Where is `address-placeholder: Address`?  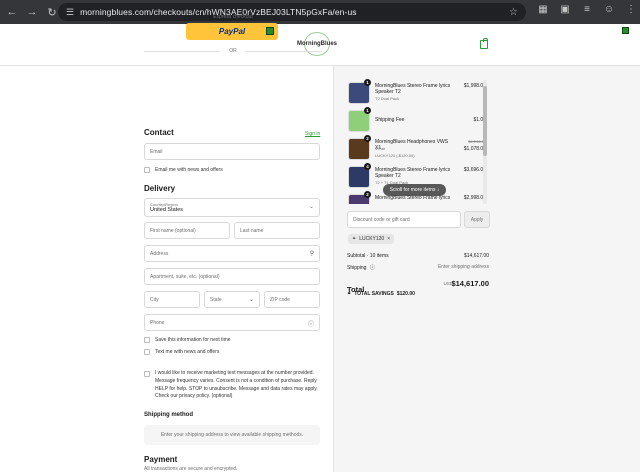 address-placeholder: Address is located at coordinates (159, 253).